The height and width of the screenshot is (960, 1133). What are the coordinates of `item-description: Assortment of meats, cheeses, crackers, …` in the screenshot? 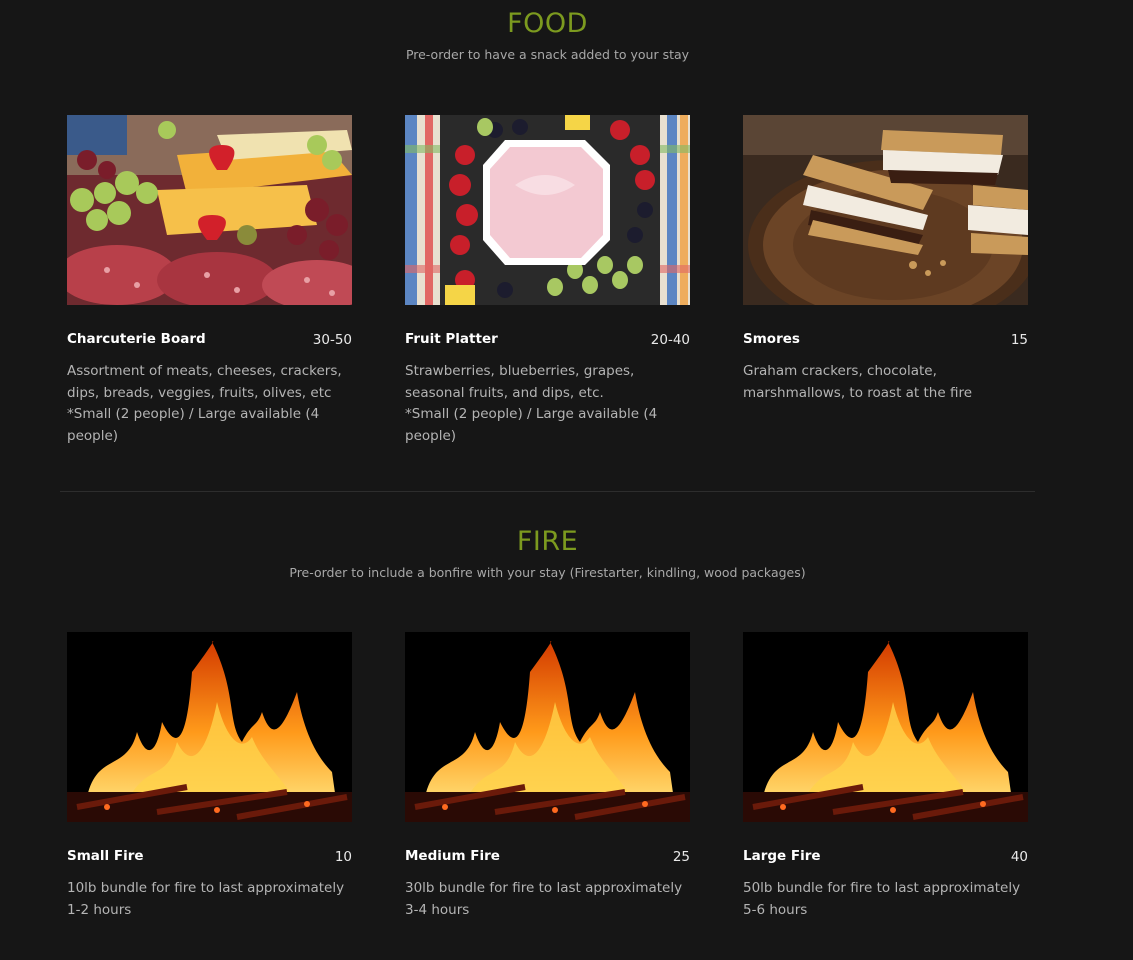 It's located at (204, 404).